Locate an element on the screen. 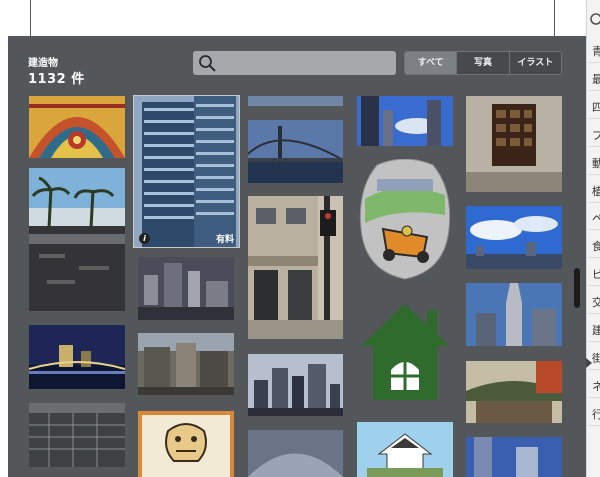 The width and height of the screenshot is (600, 477). sidebar-category-item: 四 is located at coordinates (593, 105).